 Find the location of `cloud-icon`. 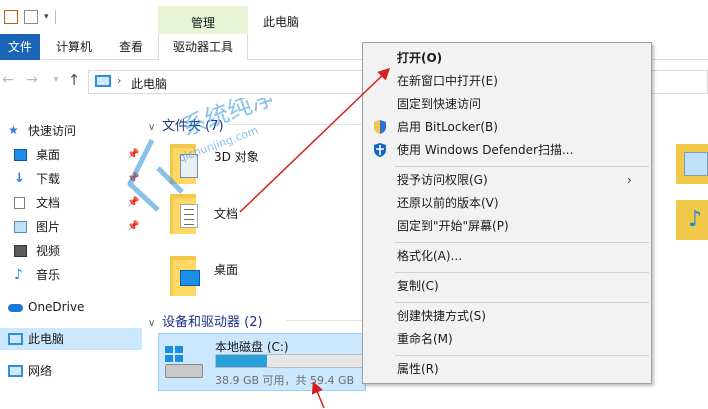

cloud-icon is located at coordinates (15, 308).